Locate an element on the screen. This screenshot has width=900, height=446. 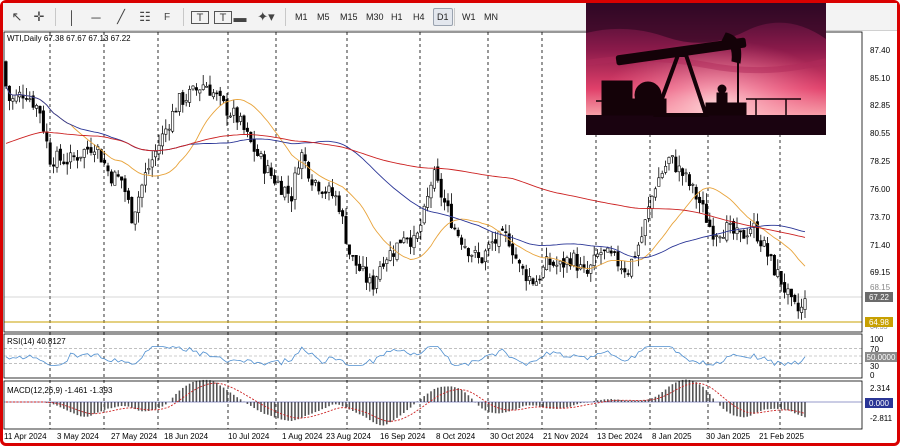
rsi-tick: 30 is located at coordinates (874, 366).